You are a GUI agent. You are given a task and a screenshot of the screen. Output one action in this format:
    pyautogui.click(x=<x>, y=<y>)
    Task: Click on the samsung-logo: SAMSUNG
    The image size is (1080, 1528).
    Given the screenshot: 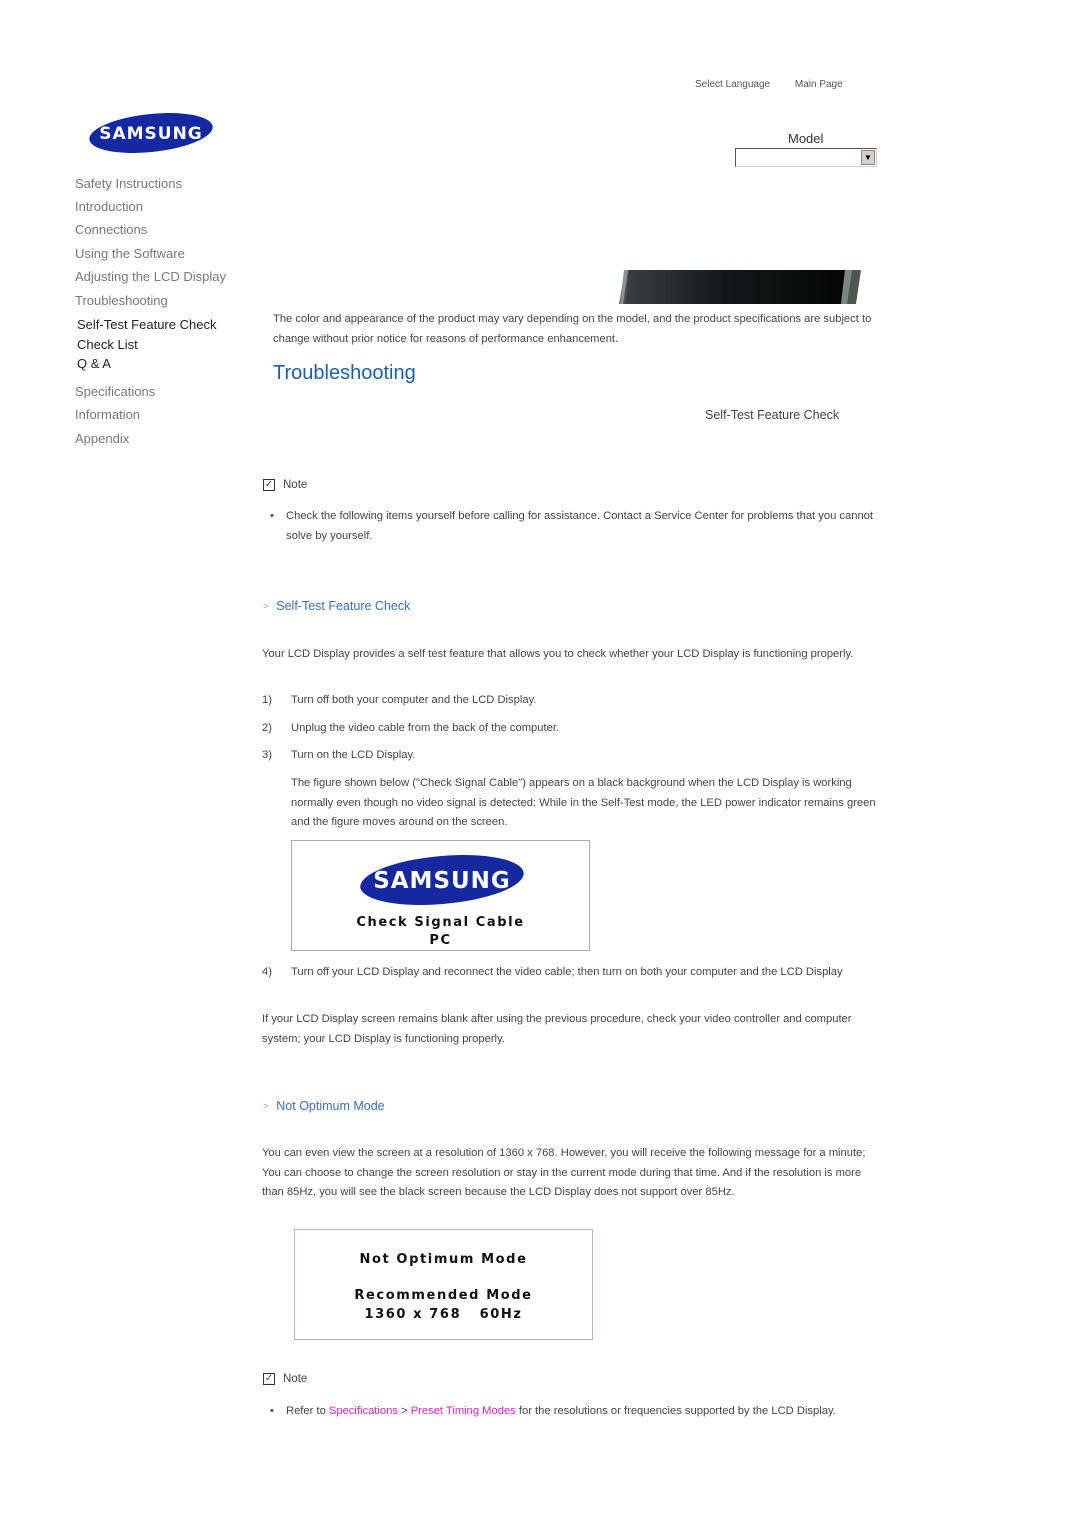 What is the action you would take?
    pyautogui.click(x=152, y=136)
    